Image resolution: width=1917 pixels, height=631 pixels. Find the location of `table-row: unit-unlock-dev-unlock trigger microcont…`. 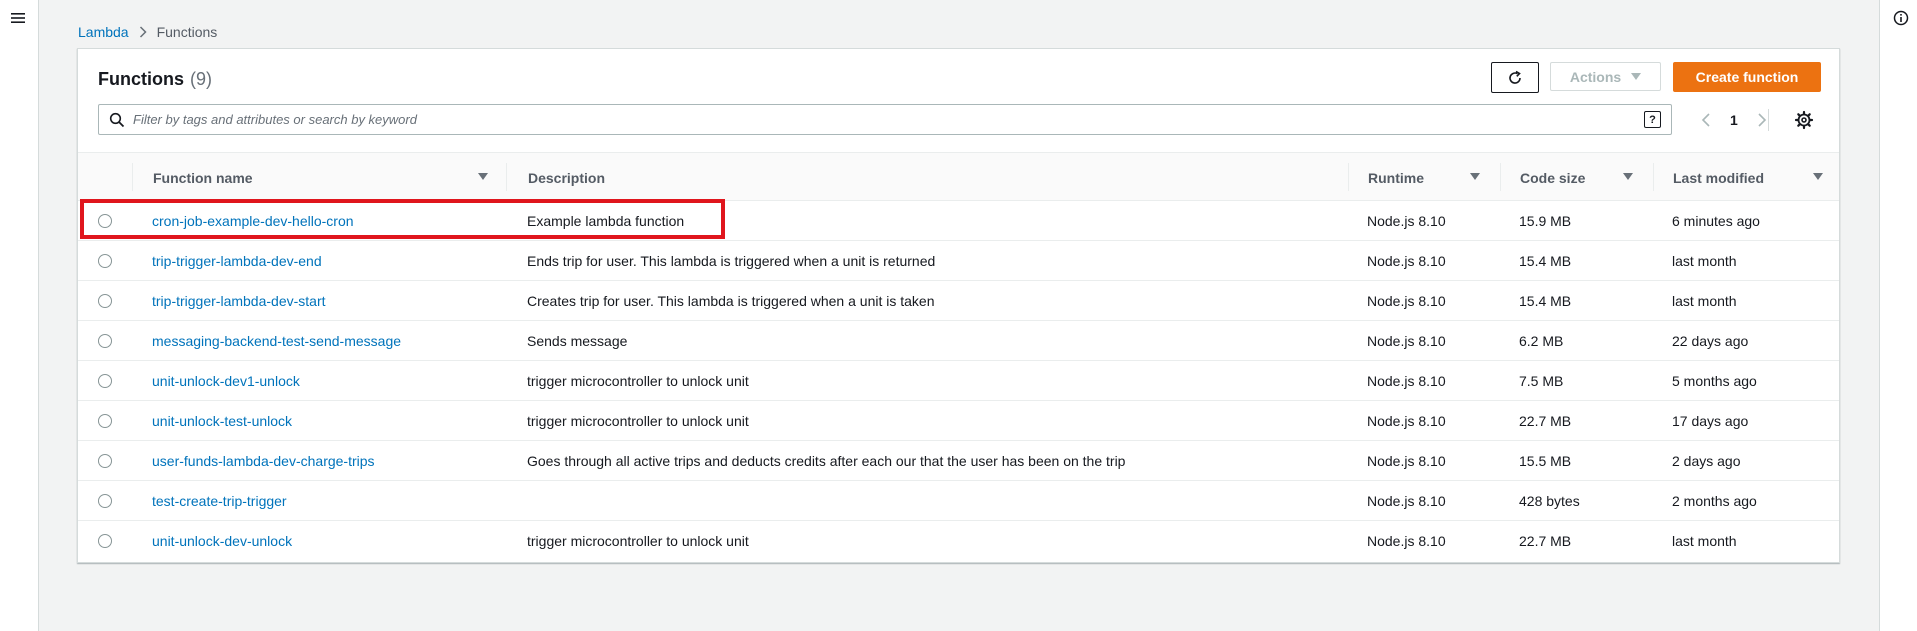

table-row: unit-unlock-dev-unlock trigger microcont… is located at coordinates (958, 541).